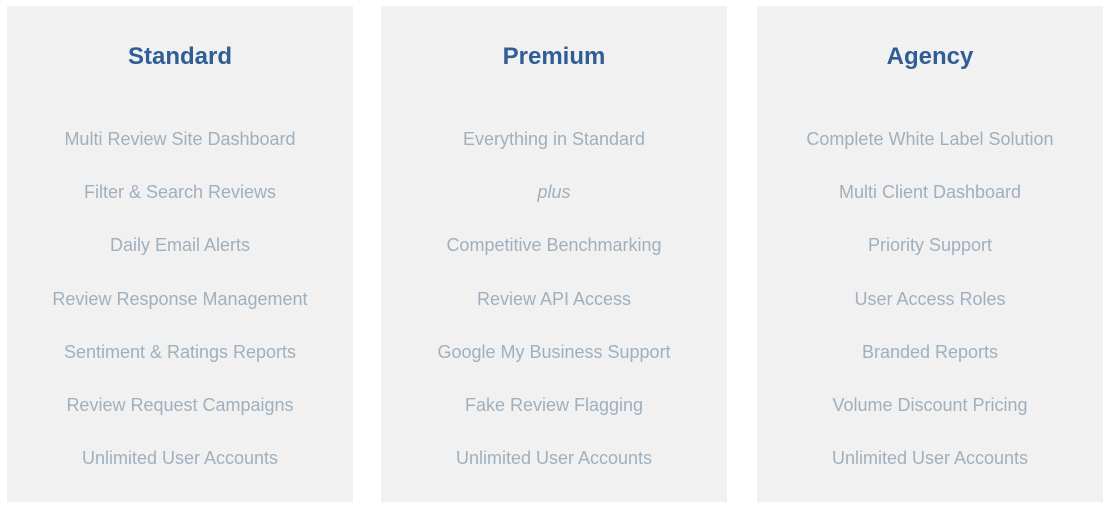 The width and height of the screenshot is (1108, 509). Describe the element at coordinates (554, 139) in the screenshot. I see `feature-item: Everything in Standard` at that location.